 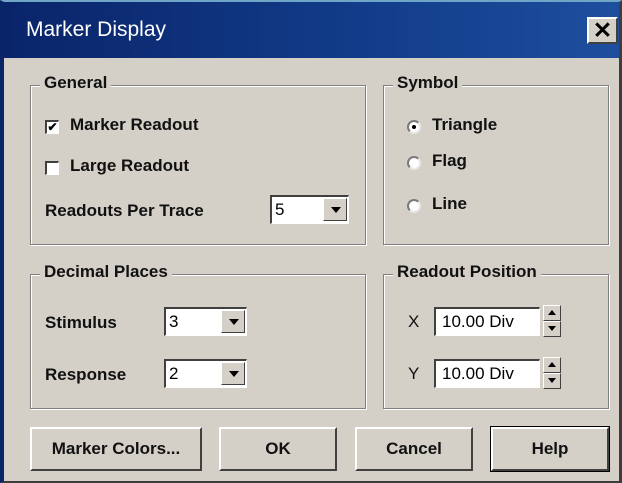 What do you see at coordinates (414, 373) in the screenshot?
I see `y-label: Y` at bounding box center [414, 373].